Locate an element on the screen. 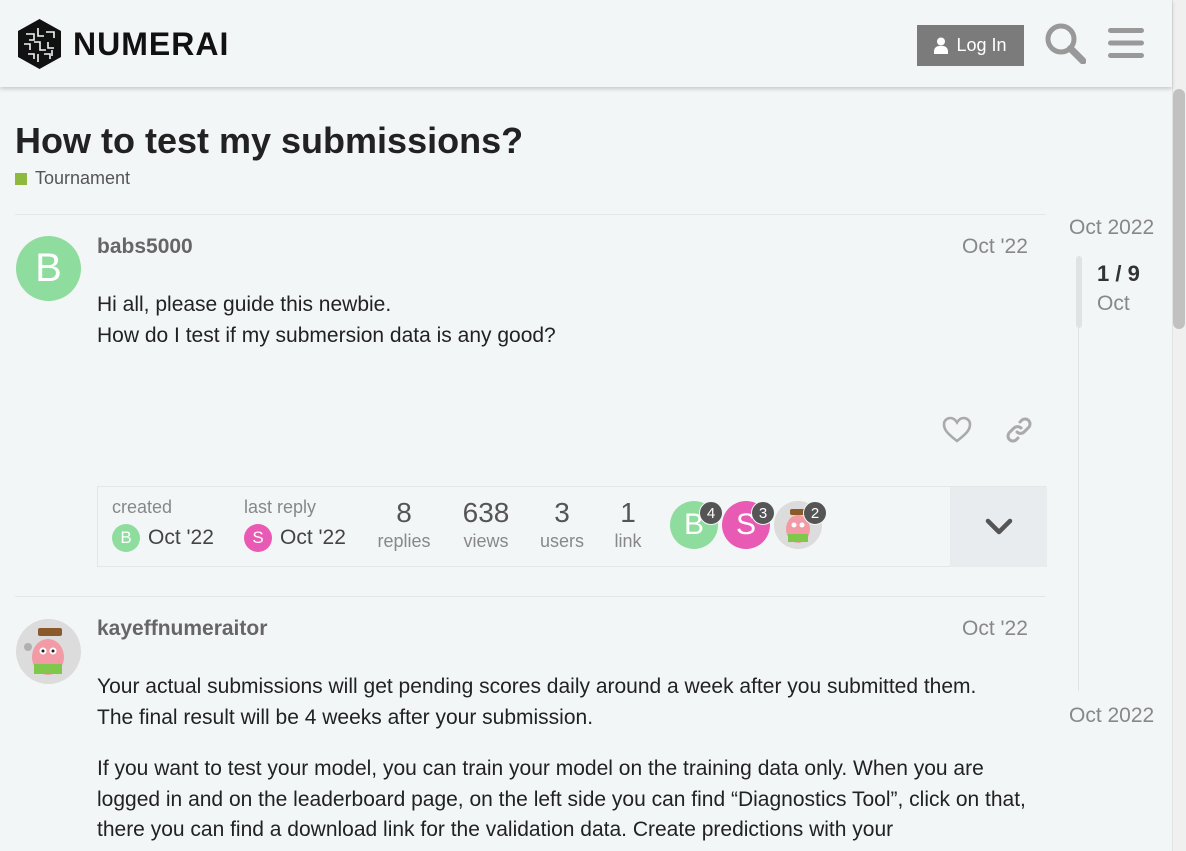  timeline-position: 1 / 9 is located at coordinates (1118, 273).